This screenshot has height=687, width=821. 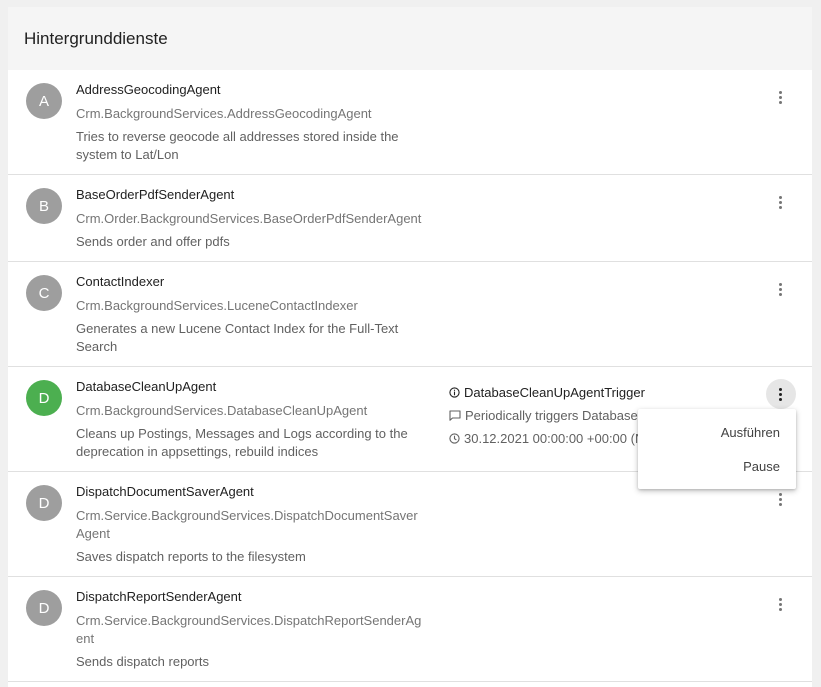 I want to click on trigger-description-row: Periodically triggers Database, so click(x=547, y=415).